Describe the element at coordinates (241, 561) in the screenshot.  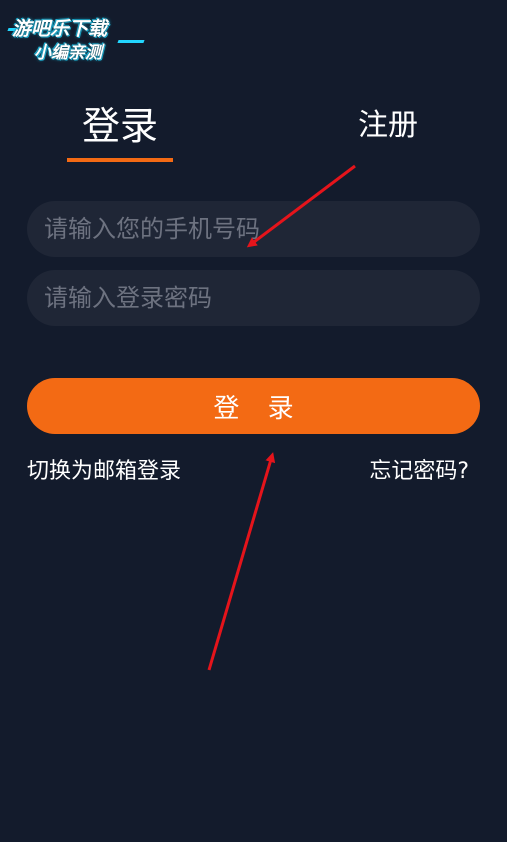
I see `annotation-arrow-to-login-button` at that location.